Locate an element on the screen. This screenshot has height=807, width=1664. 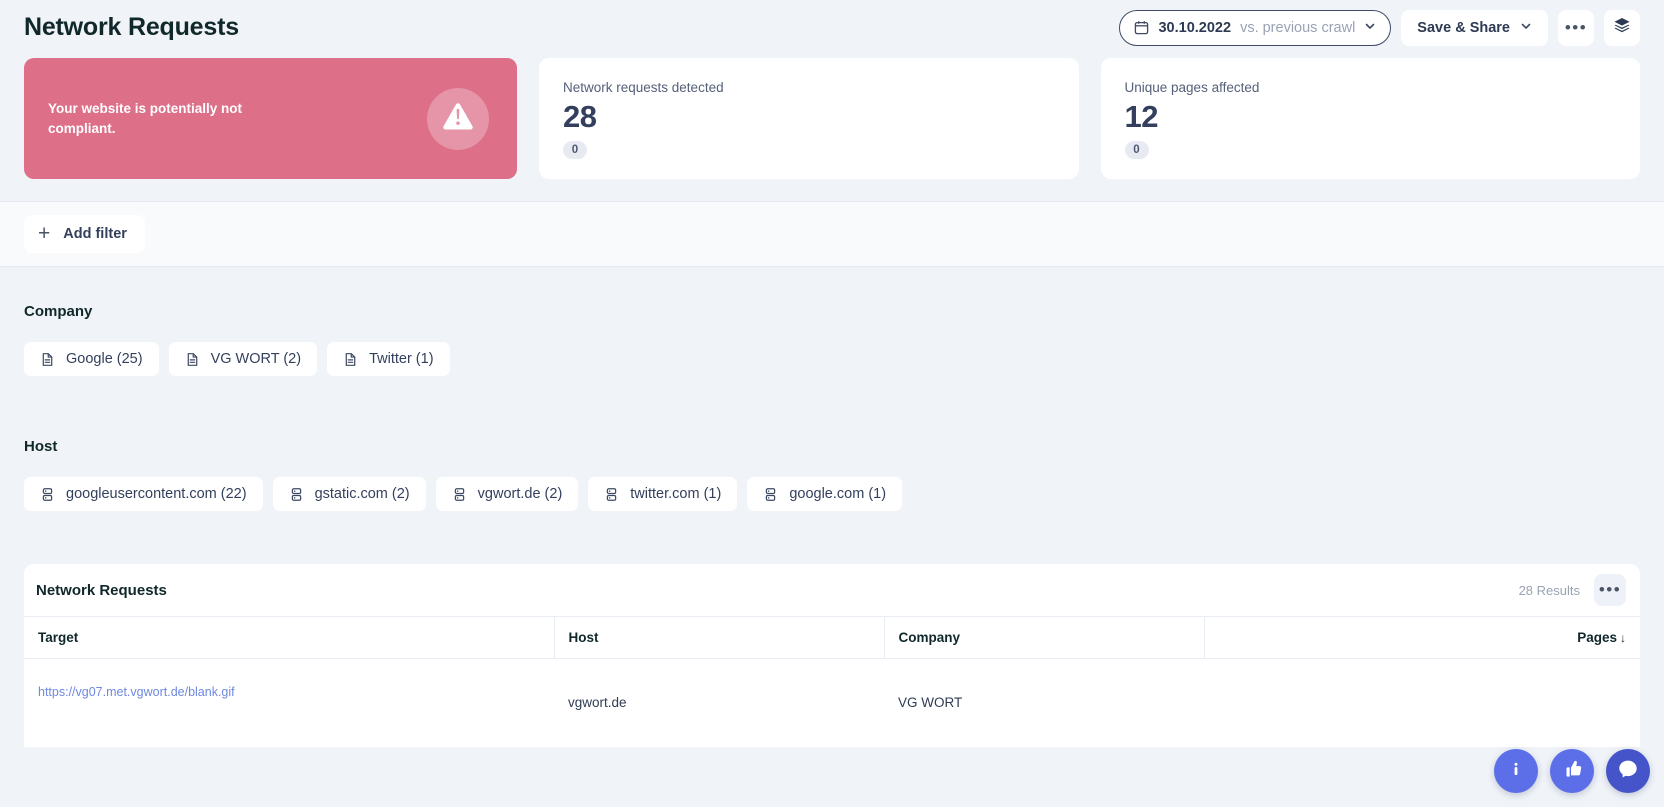
calendar-icon is located at coordinates (1141, 27).